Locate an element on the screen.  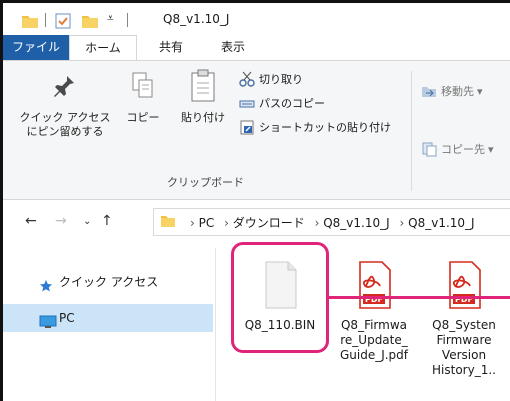
customize-toolbar-icon: ⩡ is located at coordinates (110, 18).